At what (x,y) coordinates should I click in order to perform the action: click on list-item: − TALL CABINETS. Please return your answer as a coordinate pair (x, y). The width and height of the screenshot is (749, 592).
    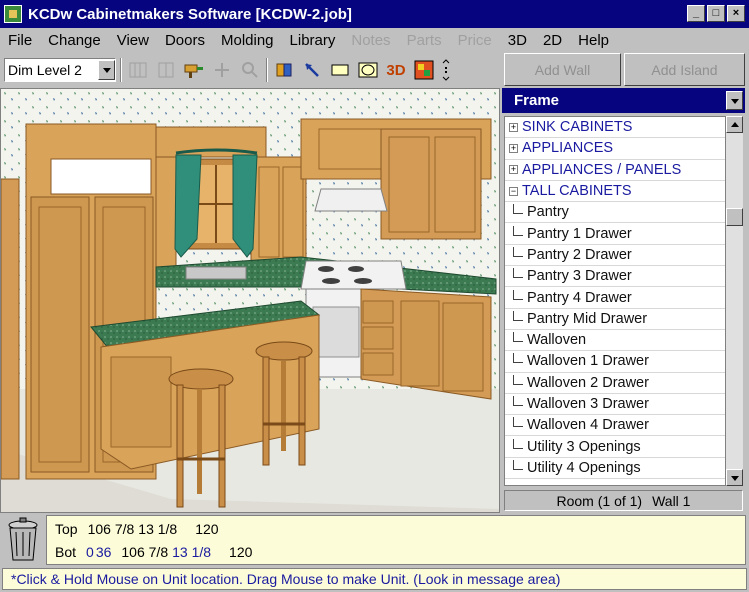
    Looking at the image, I should click on (615, 192).